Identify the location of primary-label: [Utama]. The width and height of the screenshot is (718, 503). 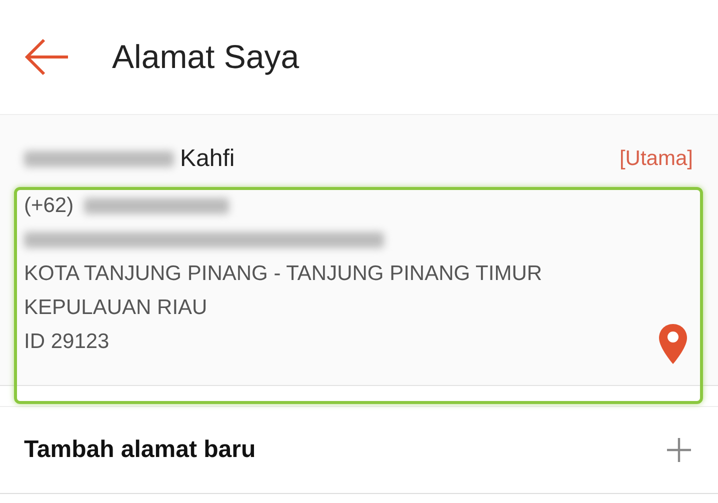
(656, 159).